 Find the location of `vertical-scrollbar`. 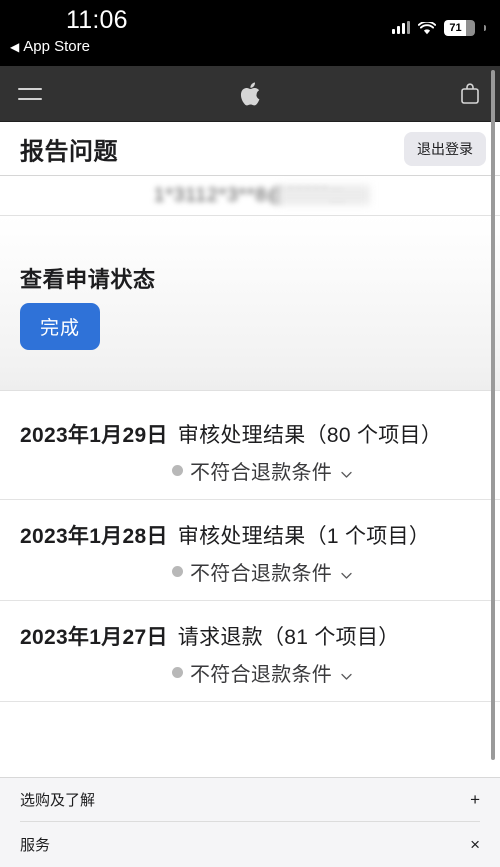

vertical-scrollbar is located at coordinates (493, 415).